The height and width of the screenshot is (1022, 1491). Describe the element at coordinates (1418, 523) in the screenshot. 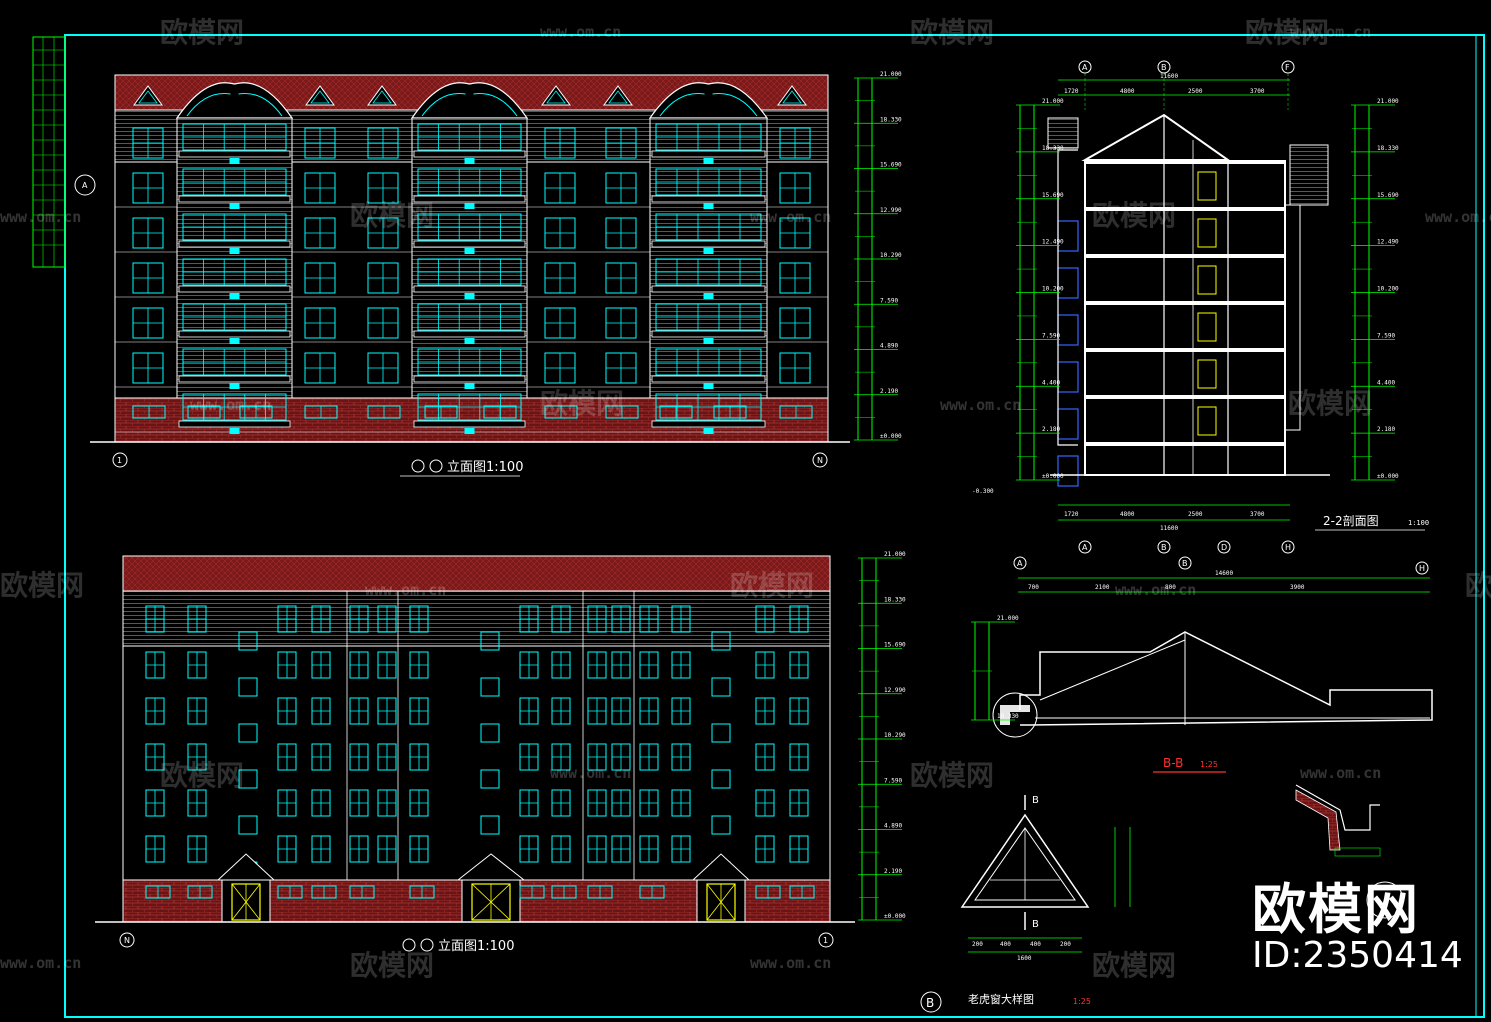

I see `section-2-2-scale: 1:100` at that location.